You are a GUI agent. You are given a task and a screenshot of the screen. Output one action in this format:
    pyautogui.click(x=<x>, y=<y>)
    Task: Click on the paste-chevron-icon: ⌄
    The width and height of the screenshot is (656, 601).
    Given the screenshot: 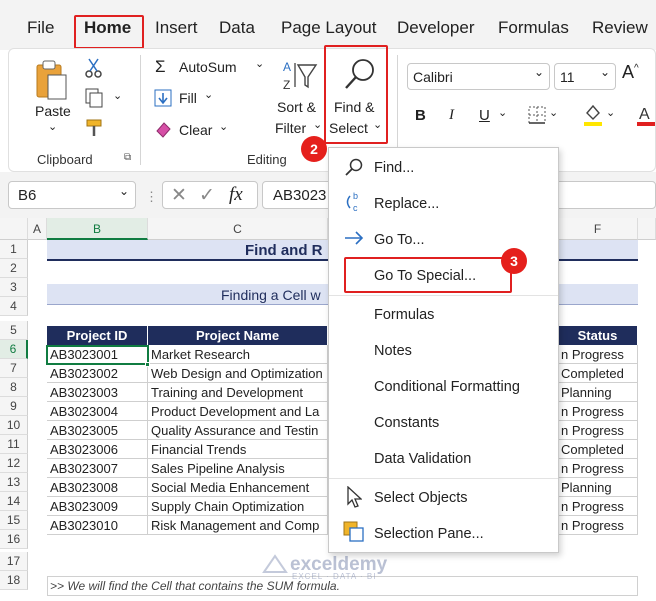 What is the action you would take?
    pyautogui.click(x=52, y=126)
    